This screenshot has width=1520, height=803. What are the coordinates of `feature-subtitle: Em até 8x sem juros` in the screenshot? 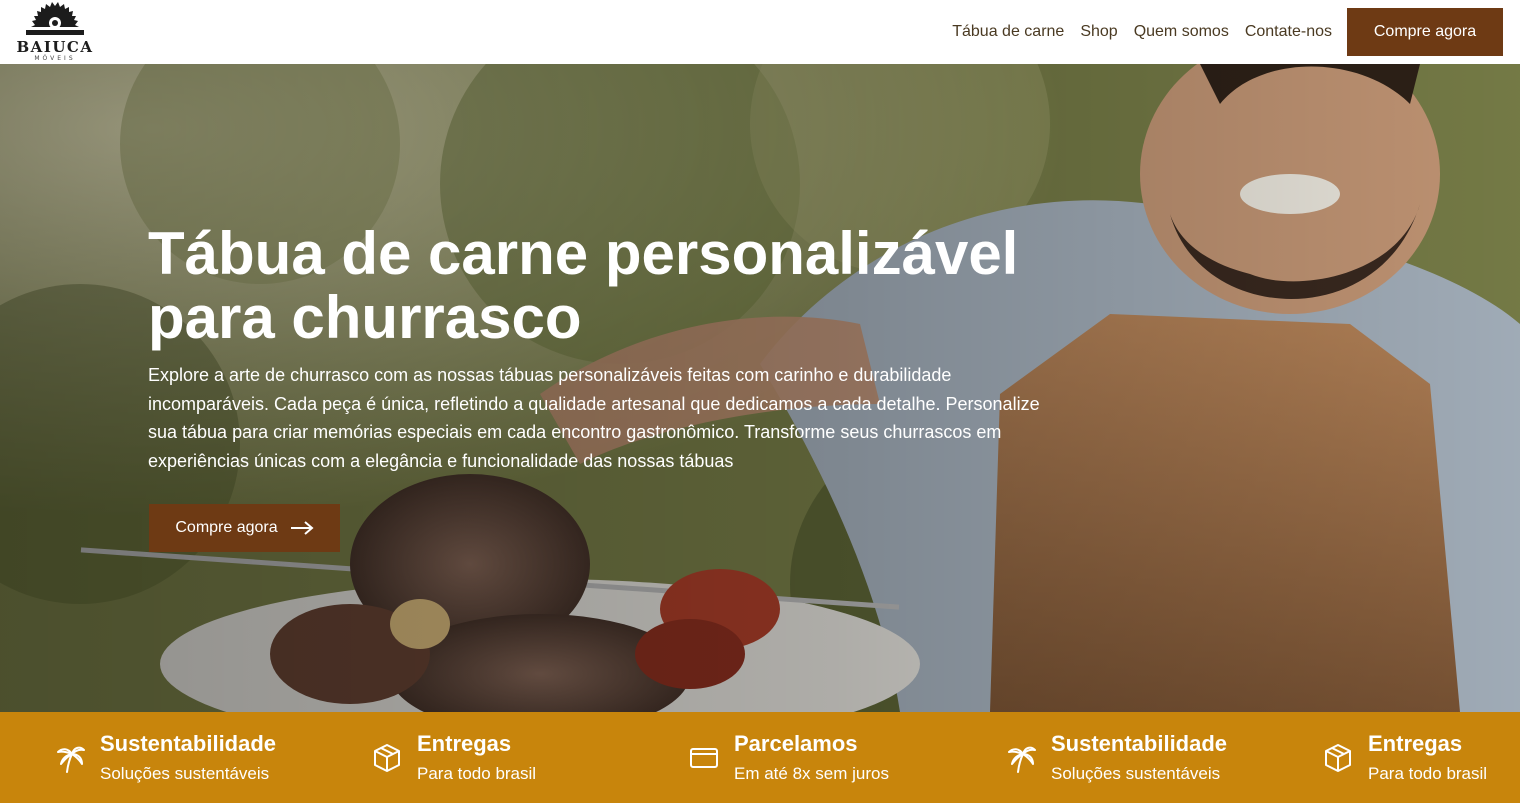 It's located at (811, 773).